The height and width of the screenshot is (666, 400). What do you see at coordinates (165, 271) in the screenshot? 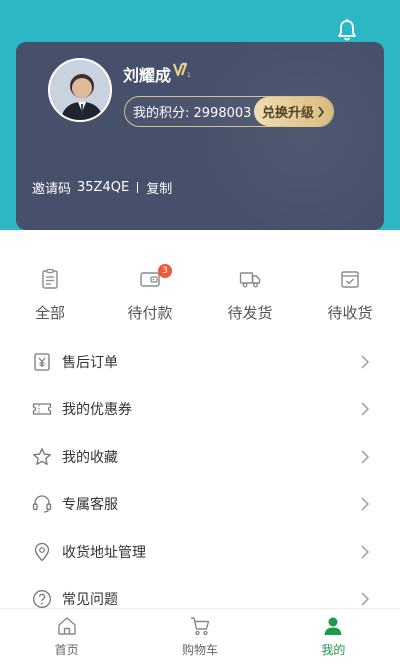
I see `pending-payment-badge: 3` at bounding box center [165, 271].